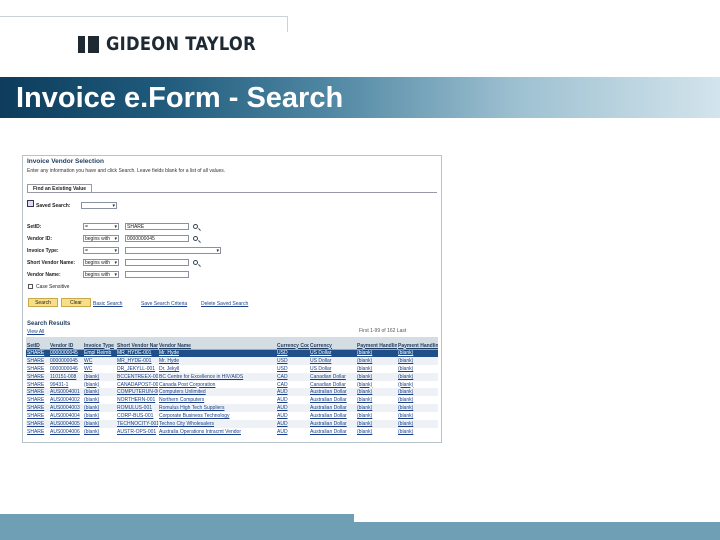  I want to click on search-button: Search, so click(43, 302).